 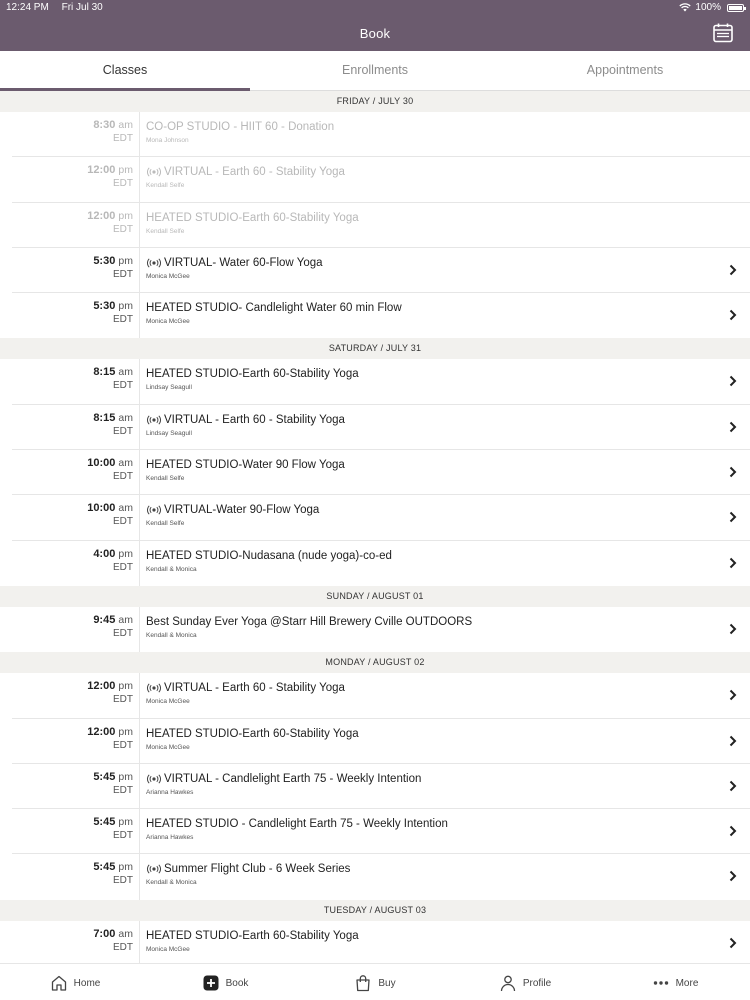 What do you see at coordinates (375, 101) in the screenshot?
I see `day-header: FRIDAY / JULY 30` at bounding box center [375, 101].